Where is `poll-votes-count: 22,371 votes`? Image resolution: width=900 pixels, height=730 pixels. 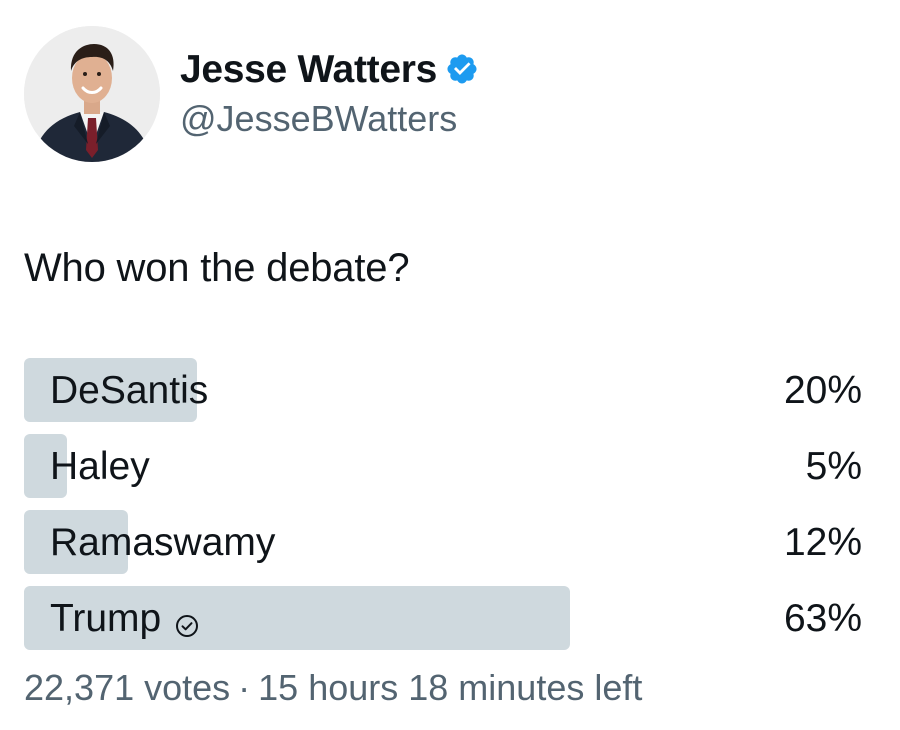 poll-votes-count: 22,371 votes is located at coordinates (127, 687).